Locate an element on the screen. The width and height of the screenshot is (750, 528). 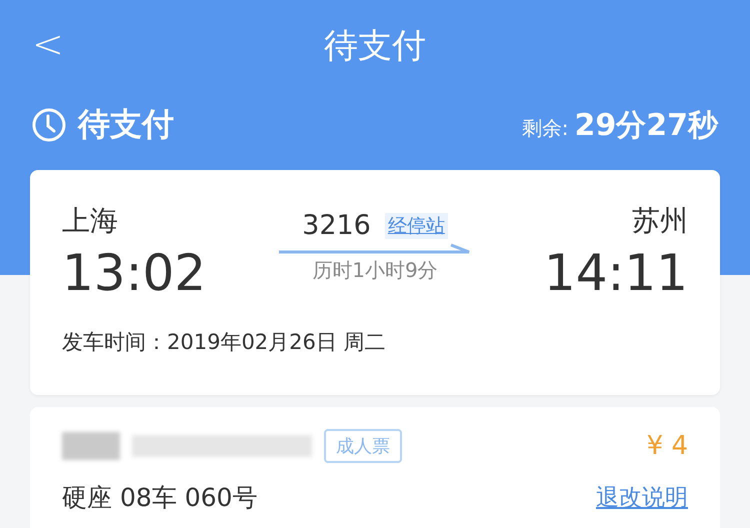
trip-duration: 历时1小时9分 is located at coordinates (375, 270).